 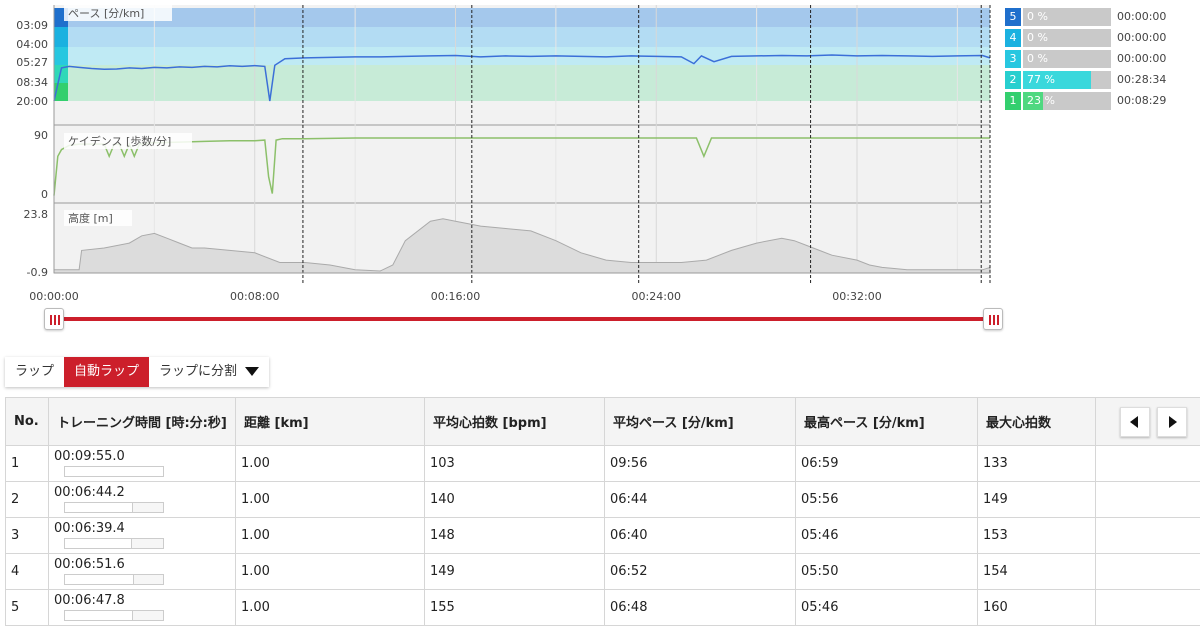 What do you see at coordinates (89, 456) in the screenshot?
I see `lap-time-cell-value: 00:09:55.0` at bounding box center [89, 456].